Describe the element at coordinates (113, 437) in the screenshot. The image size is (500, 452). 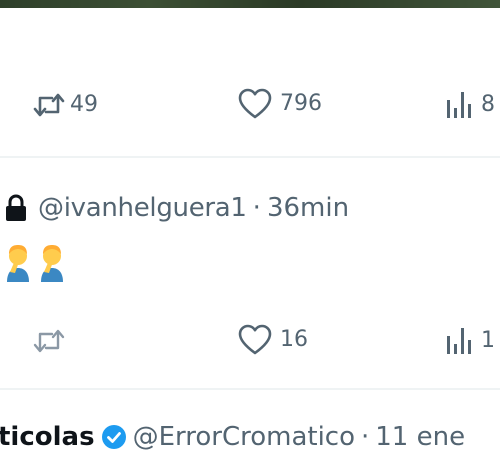
I see `verified-badge-icon` at that location.